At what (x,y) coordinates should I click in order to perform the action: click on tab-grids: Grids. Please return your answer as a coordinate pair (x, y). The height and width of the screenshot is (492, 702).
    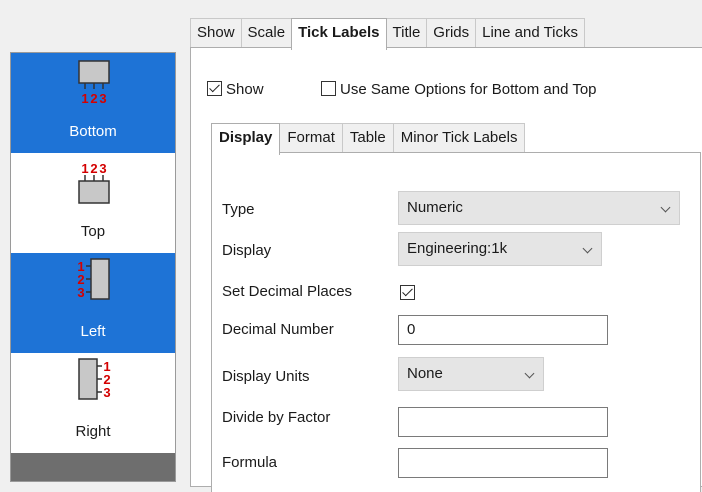
    Looking at the image, I should click on (451, 33).